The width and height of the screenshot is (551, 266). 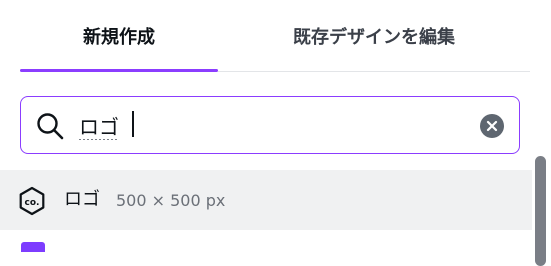 I want to click on tab-edit-existing-label: 既存デザインを編集, so click(x=374, y=37).